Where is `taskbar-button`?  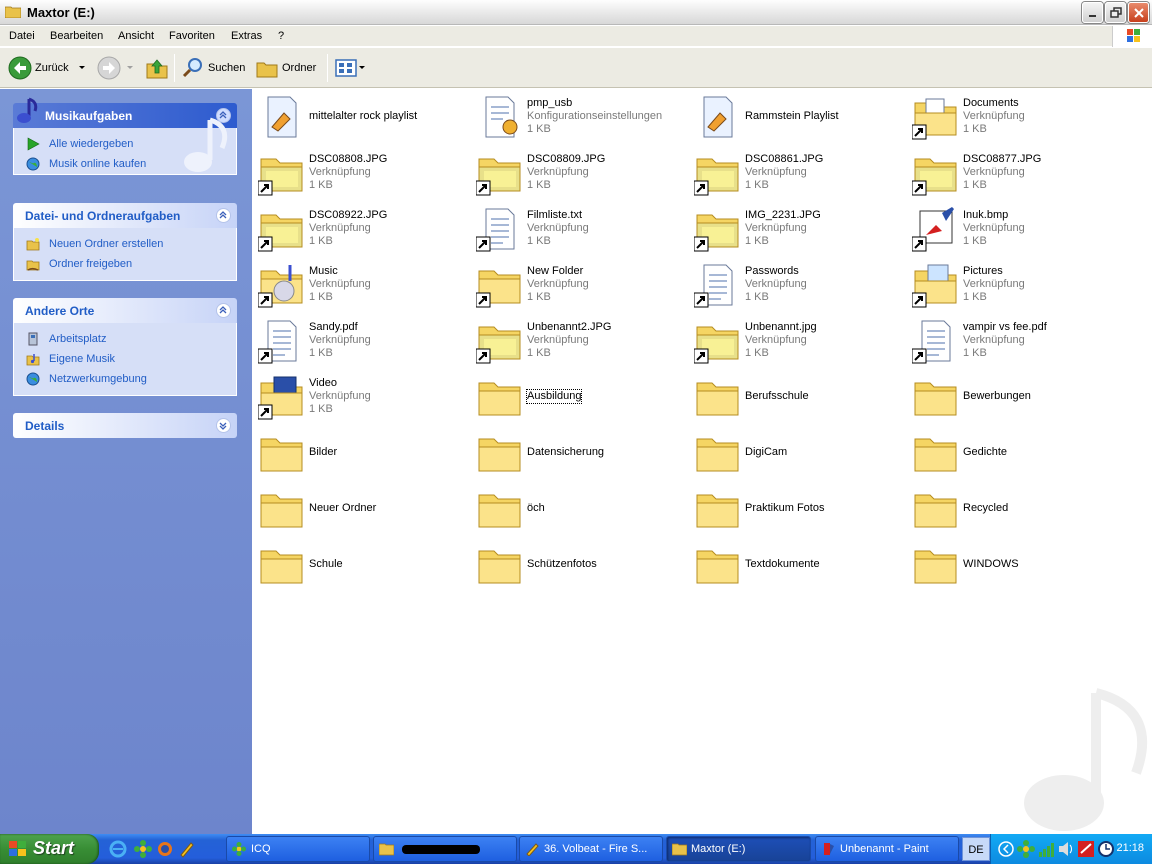
taskbar-button is located at coordinates (445, 849).